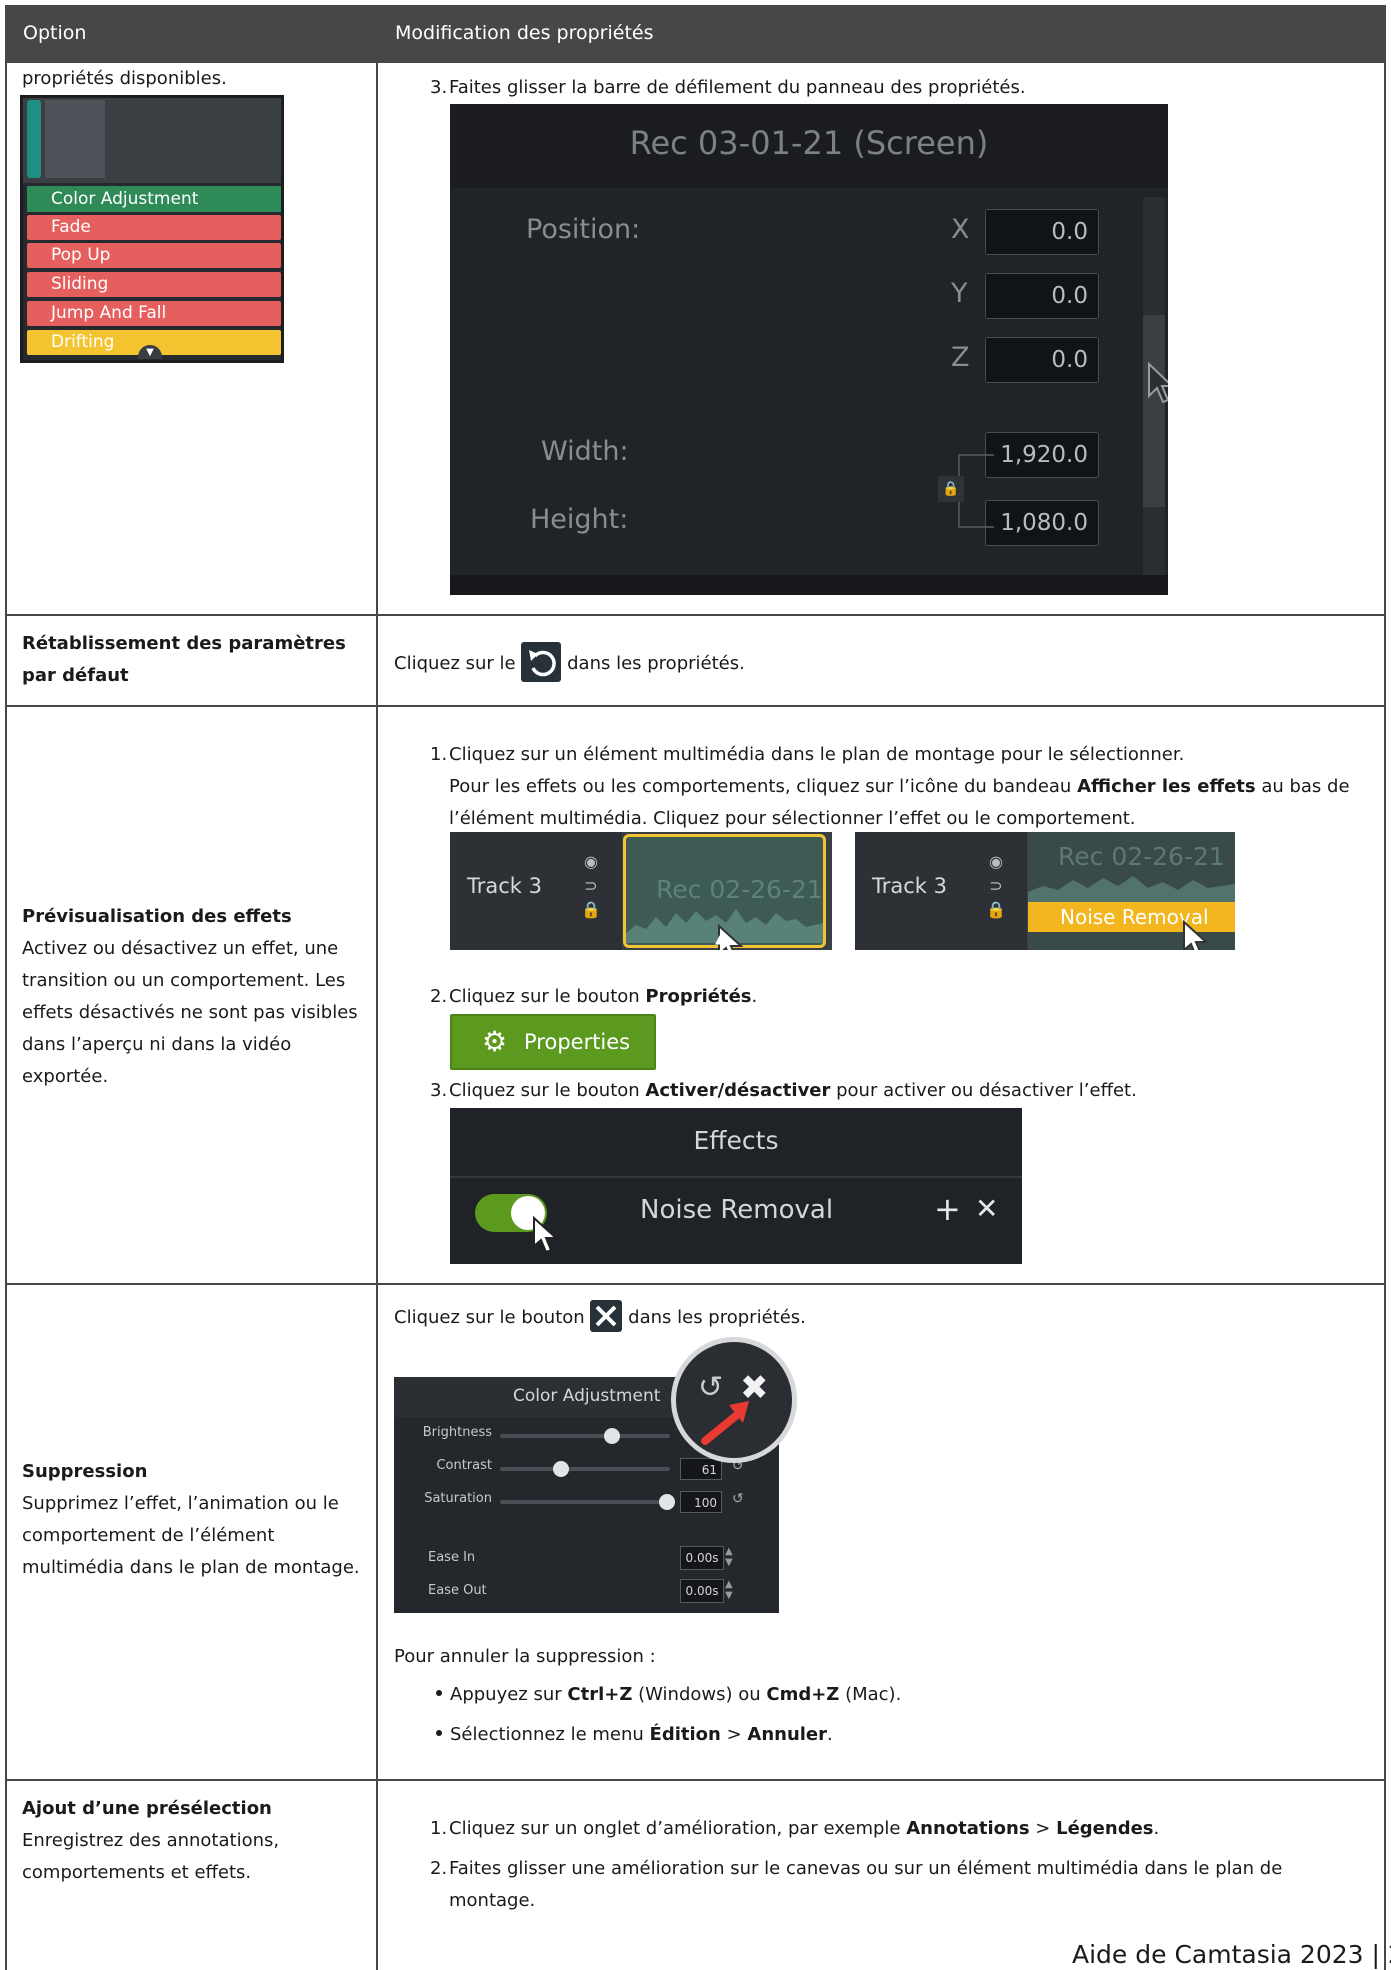  What do you see at coordinates (154, 199) in the screenshot?
I see `library-item-color-adjustment: Color Adjustment` at bounding box center [154, 199].